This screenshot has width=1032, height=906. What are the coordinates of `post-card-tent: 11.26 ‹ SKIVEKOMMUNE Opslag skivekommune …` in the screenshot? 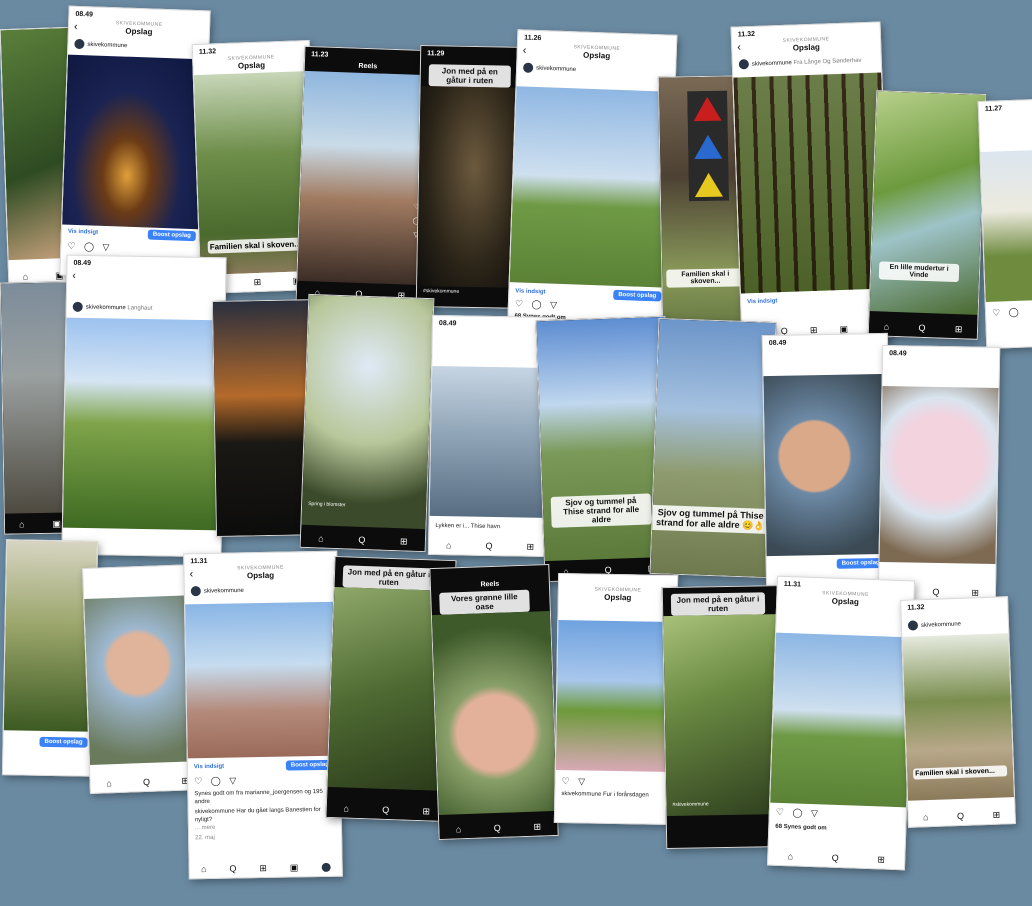 It's located at (592, 188).